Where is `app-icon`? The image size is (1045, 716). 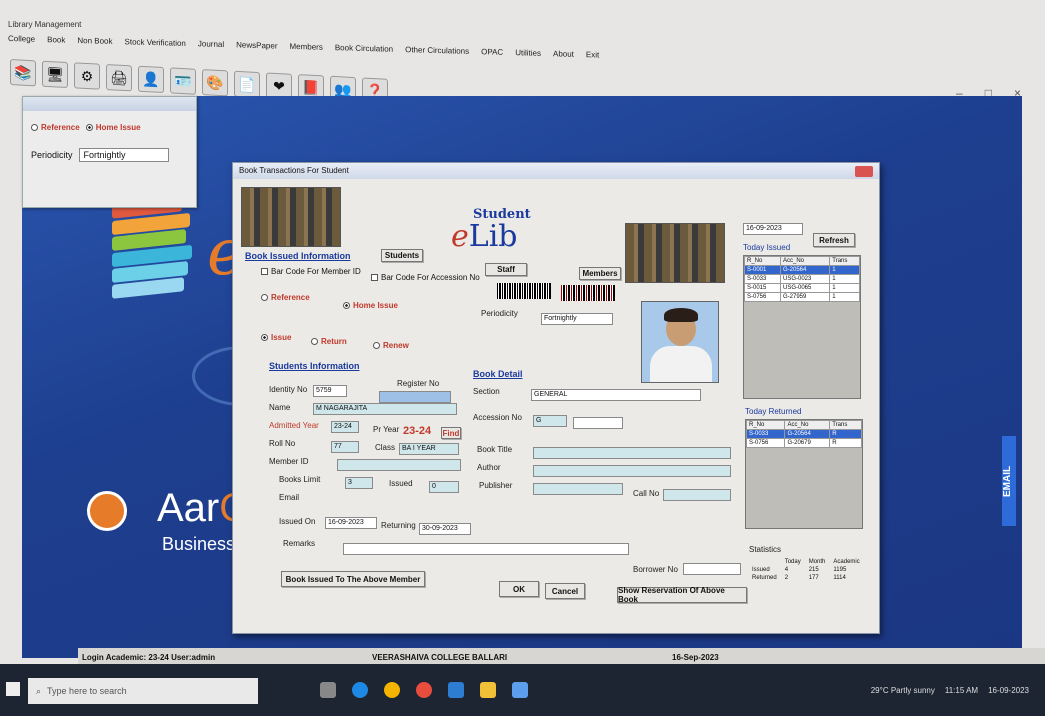 app-icon is located at coordinates (520, 690).